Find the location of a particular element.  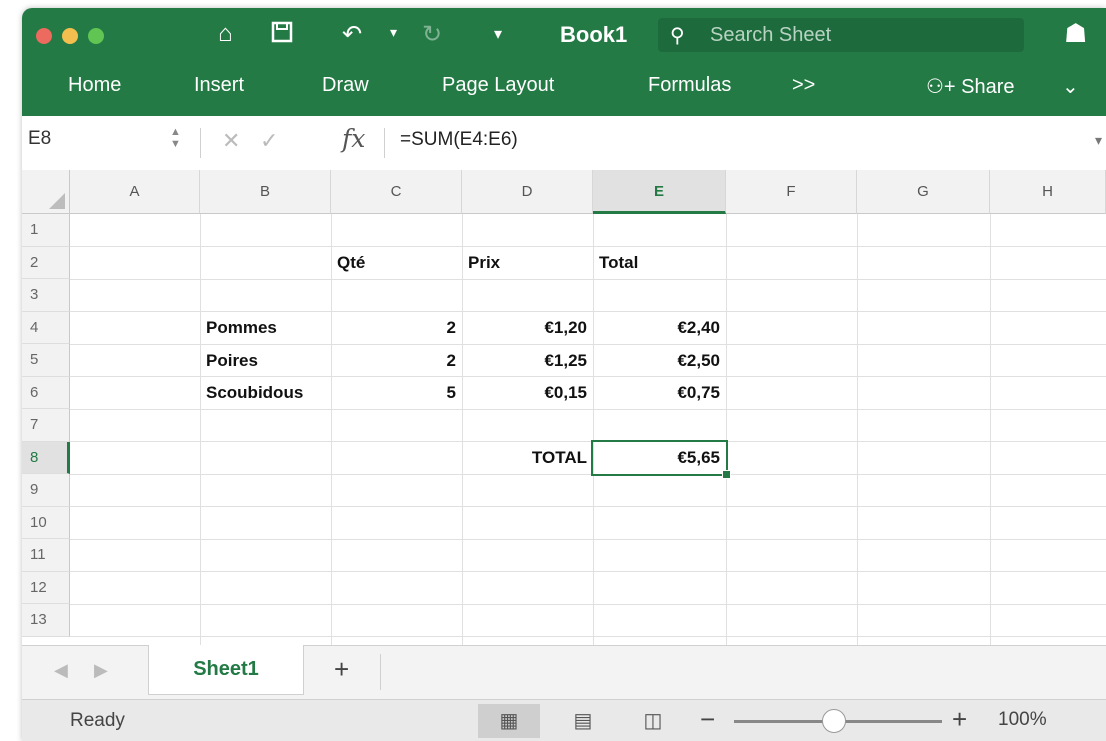

select-all-corner is located at coordinates (46, 192).